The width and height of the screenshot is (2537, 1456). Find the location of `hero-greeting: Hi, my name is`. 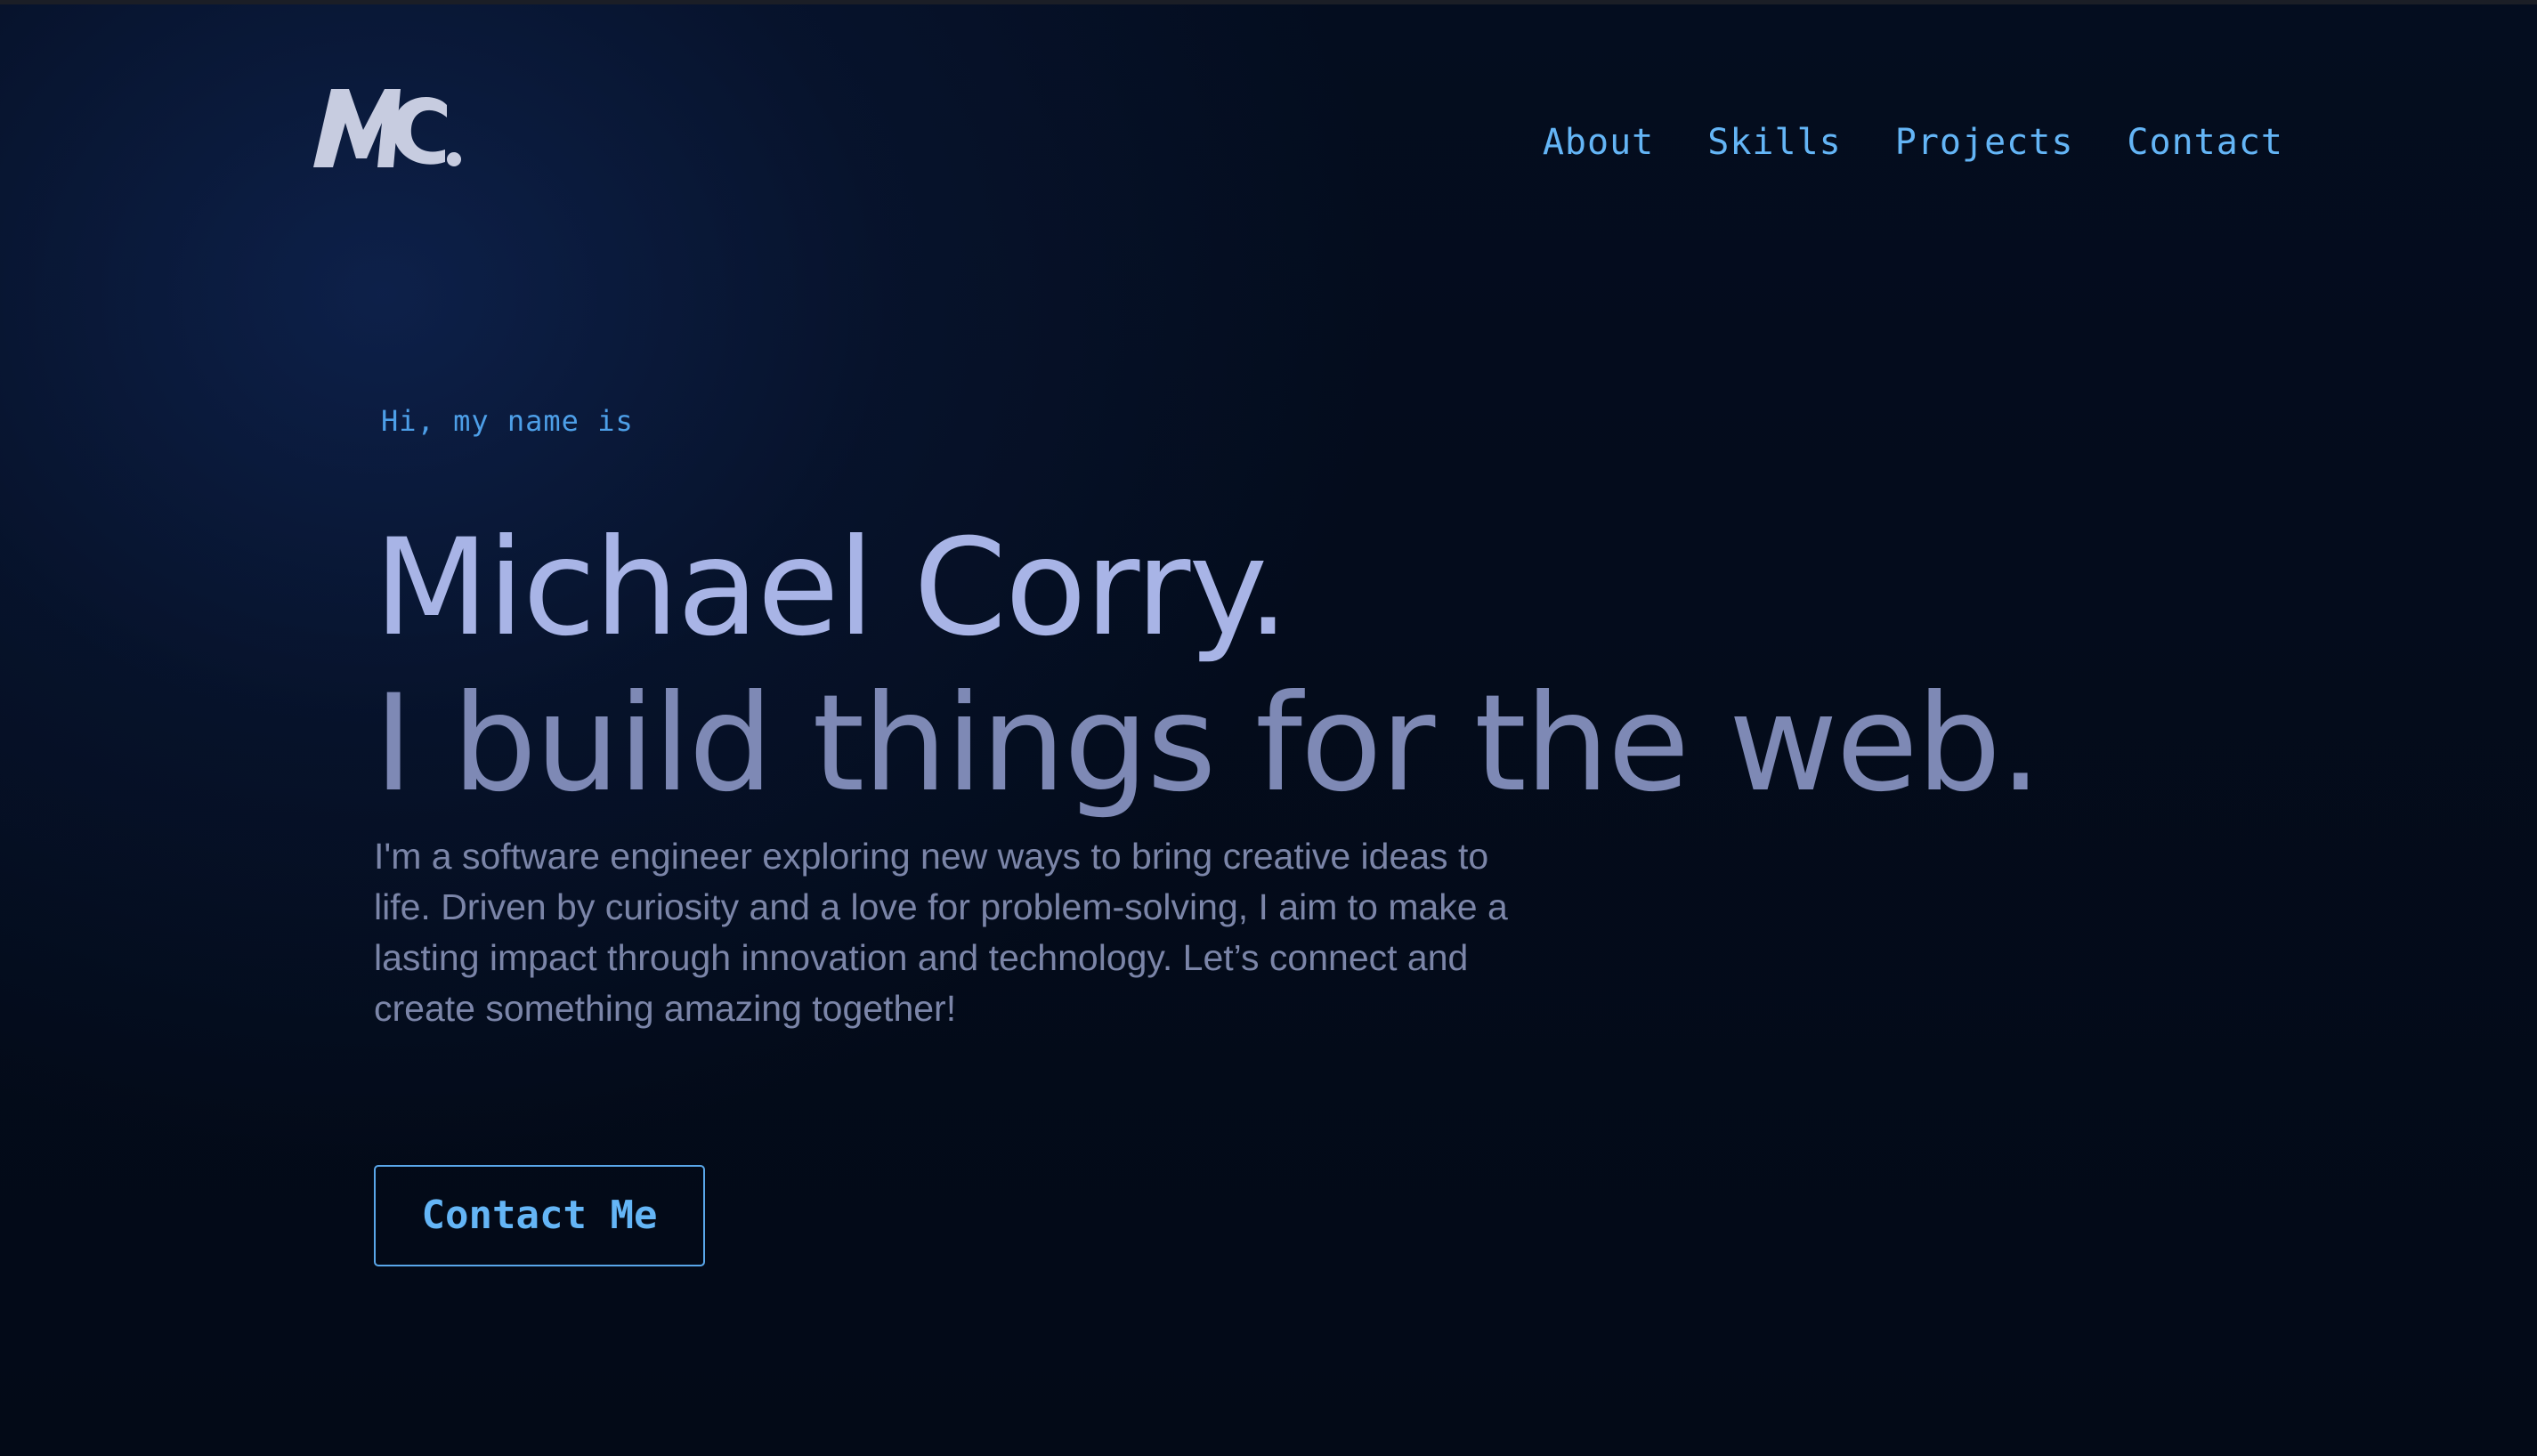

hero-greeting: Hi, my name is is located at coordinates (507, 421).